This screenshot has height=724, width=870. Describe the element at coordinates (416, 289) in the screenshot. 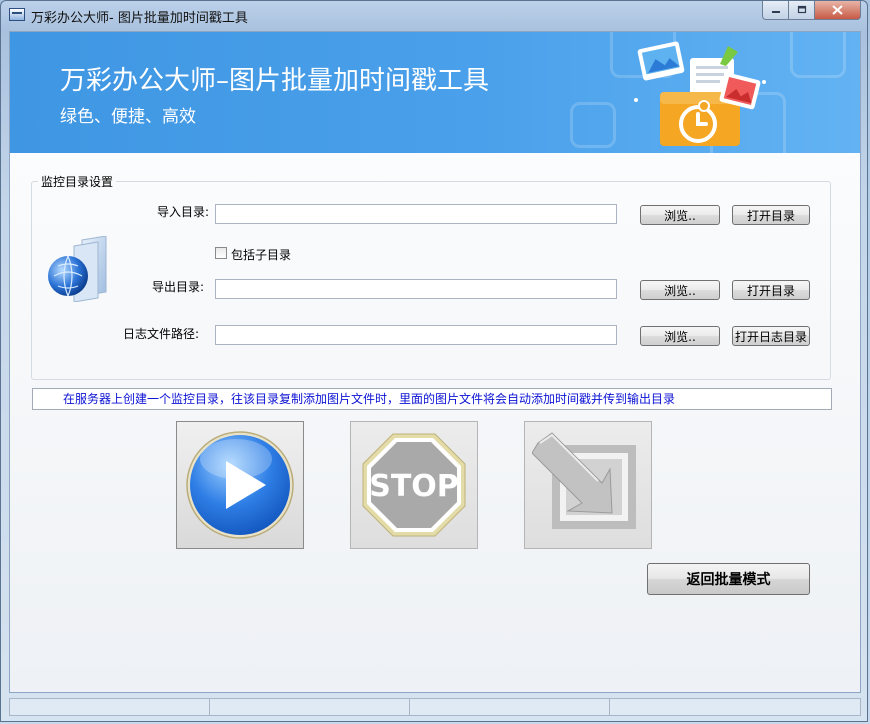

I see `export-dir-input` at that location.